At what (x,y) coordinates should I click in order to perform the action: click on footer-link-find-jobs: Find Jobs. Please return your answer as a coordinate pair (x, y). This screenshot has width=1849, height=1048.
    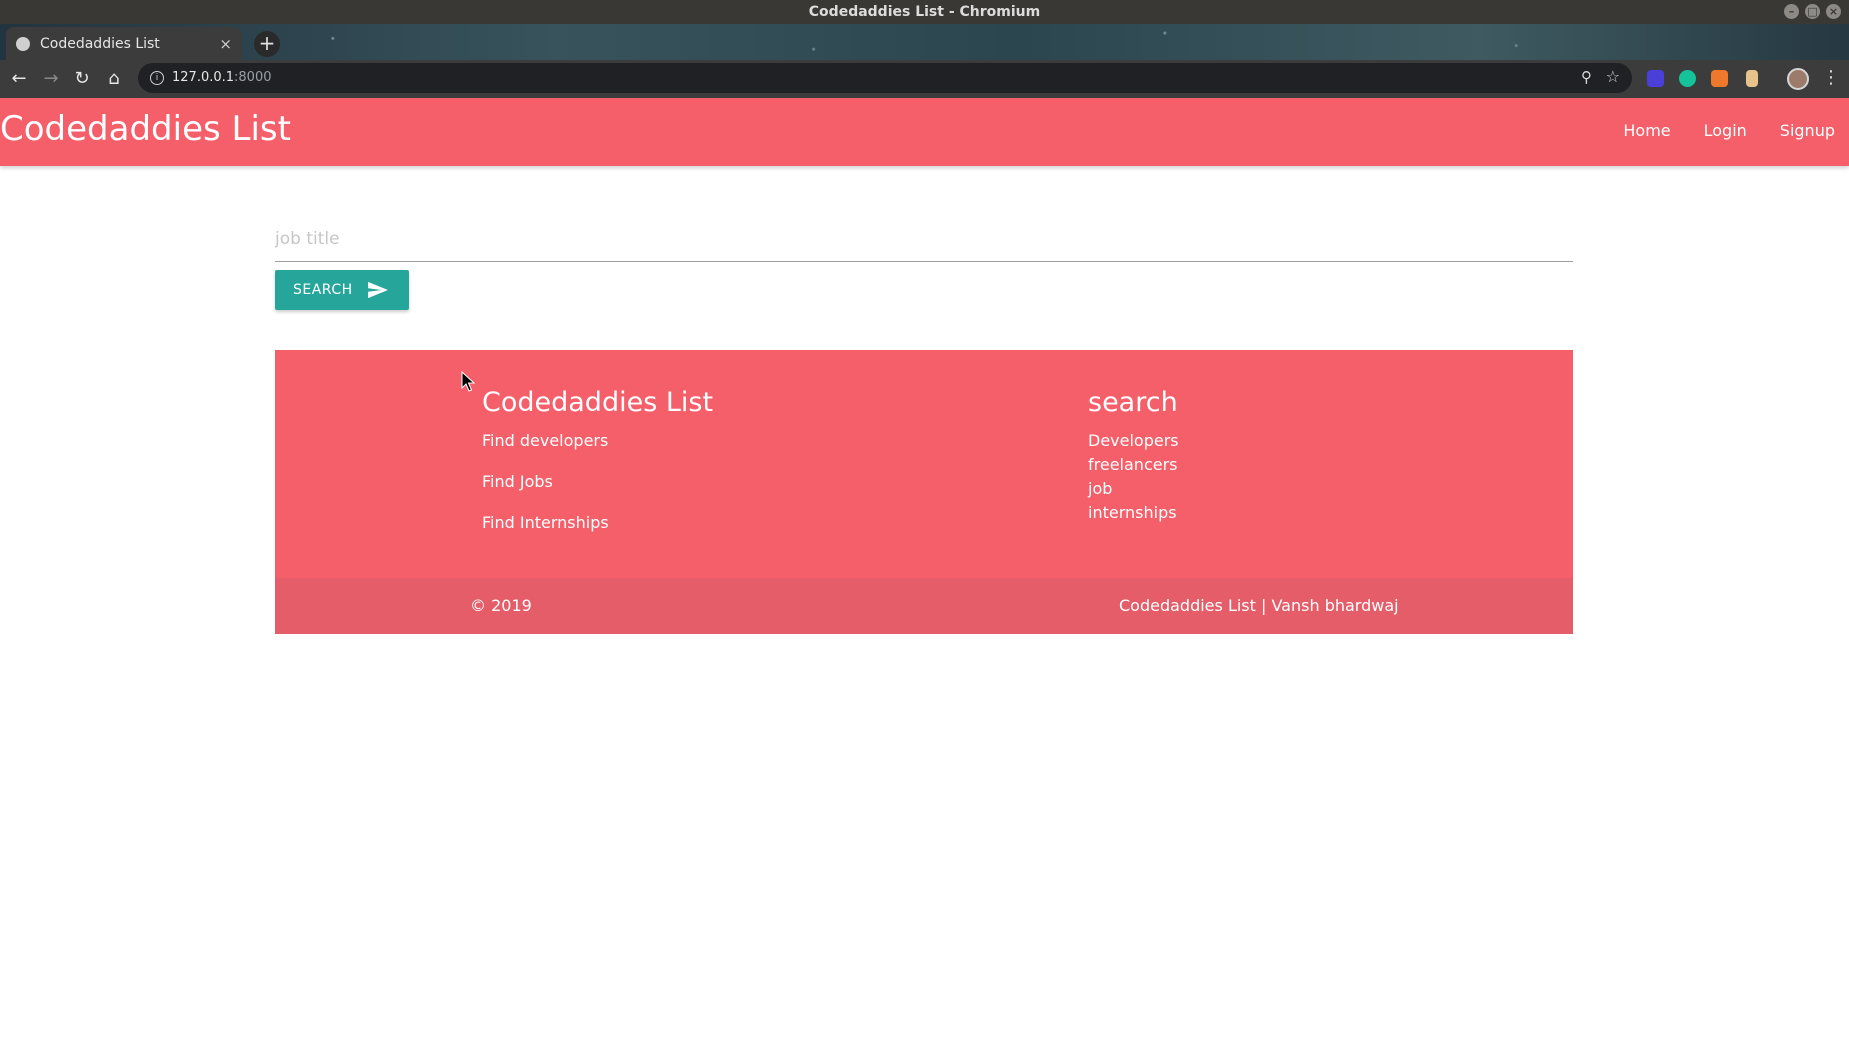
    Looking at the image, I should click on (597, 482).